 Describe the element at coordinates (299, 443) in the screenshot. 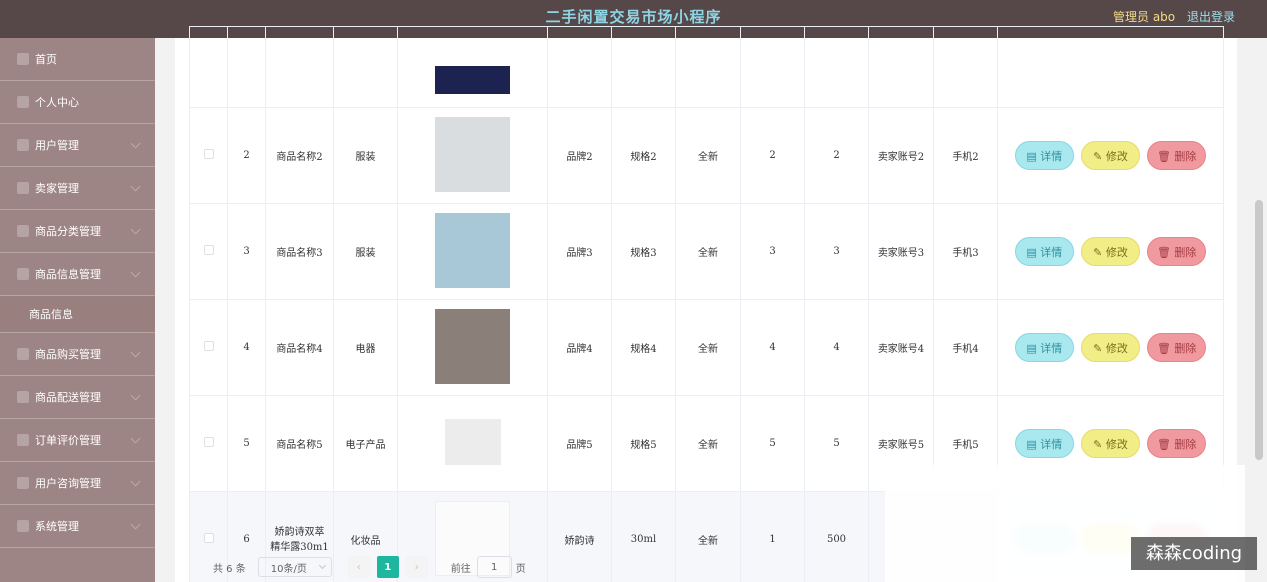

I see `cell-name: 商品名称5` at that location.